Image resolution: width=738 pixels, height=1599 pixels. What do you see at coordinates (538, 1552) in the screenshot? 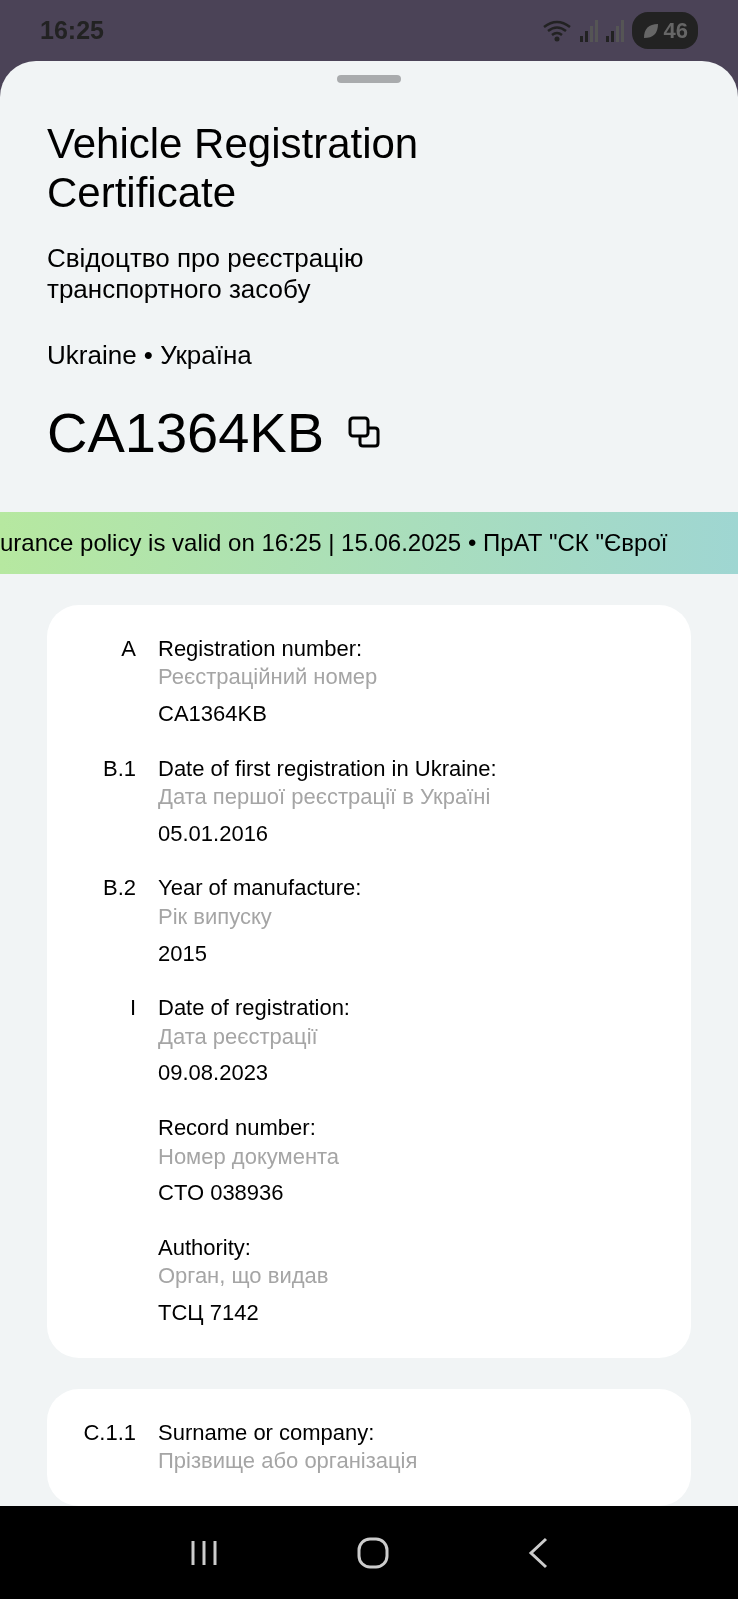
I see `back-icon` at bounding box center [538, 1552].